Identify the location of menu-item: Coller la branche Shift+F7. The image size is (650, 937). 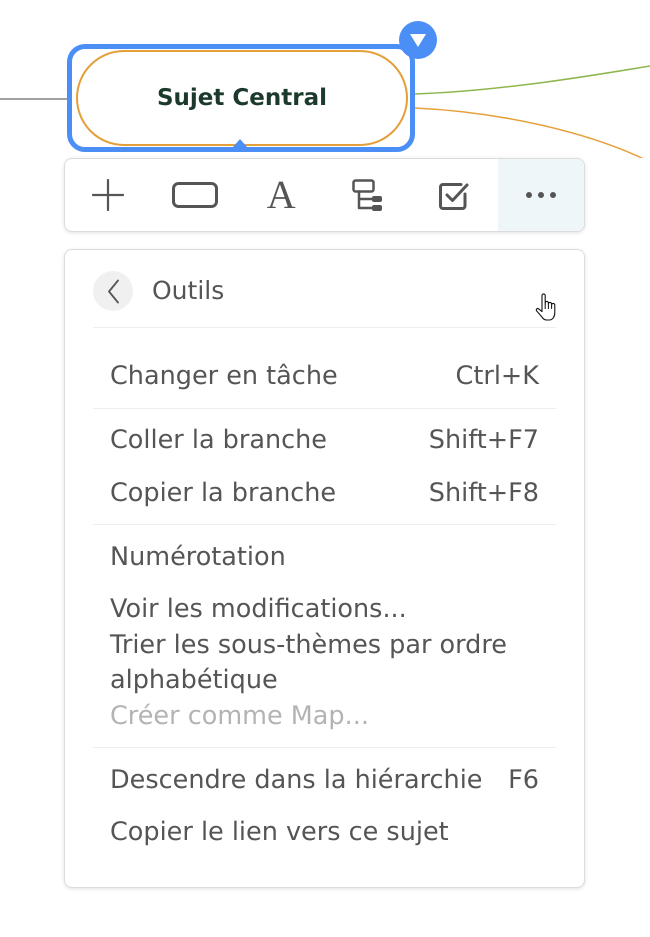
(324, 440).